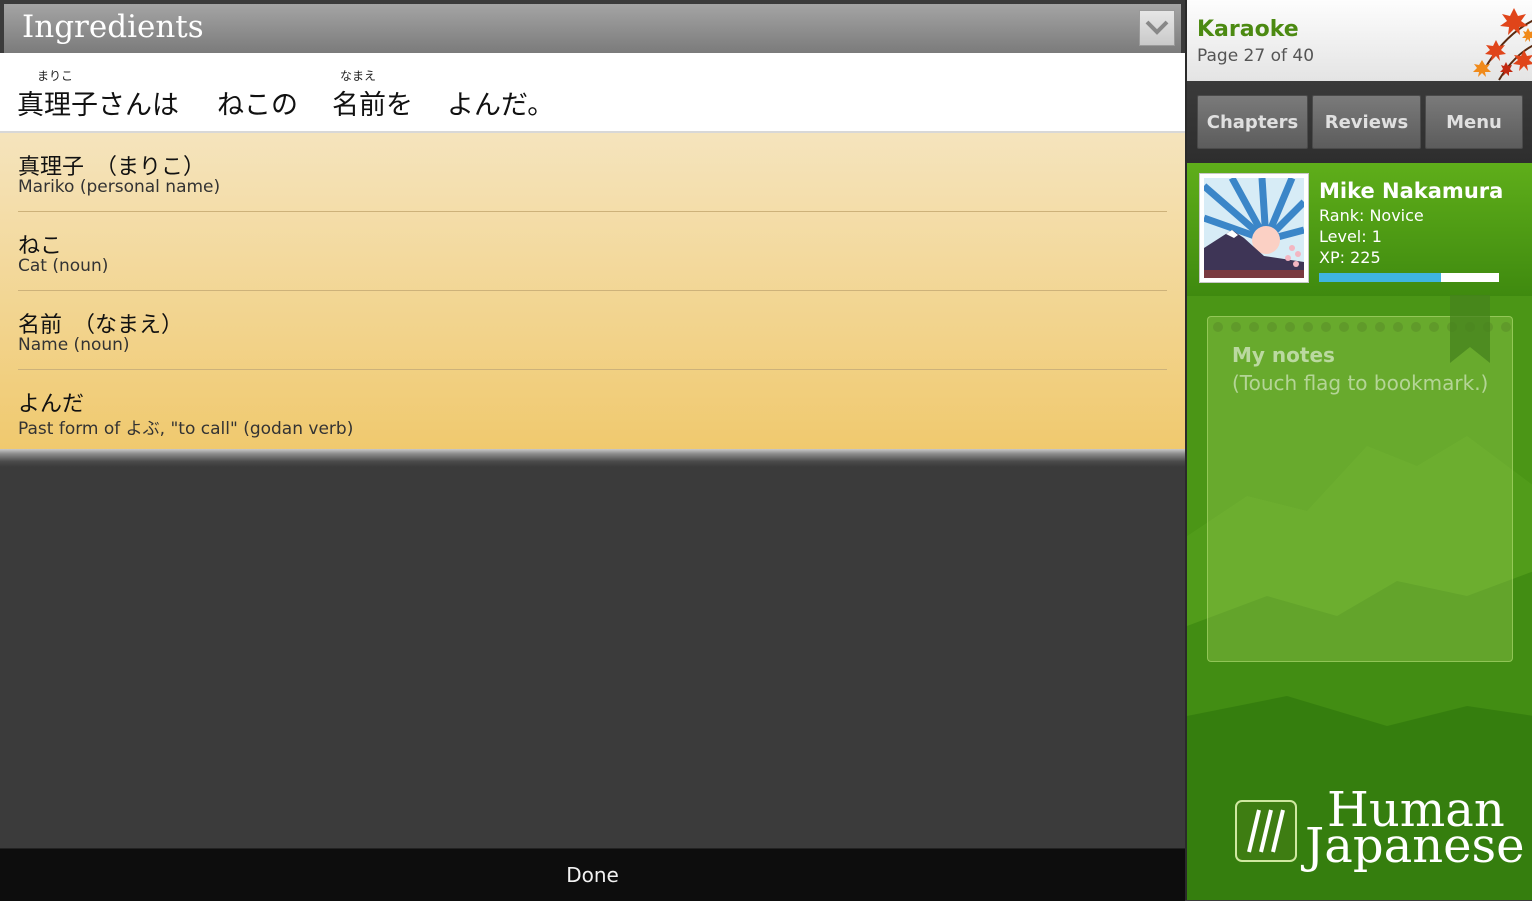 The width and height of the screenshot is (1532, 901). I want to click on notes-title: My notes, so click(1283, 355).